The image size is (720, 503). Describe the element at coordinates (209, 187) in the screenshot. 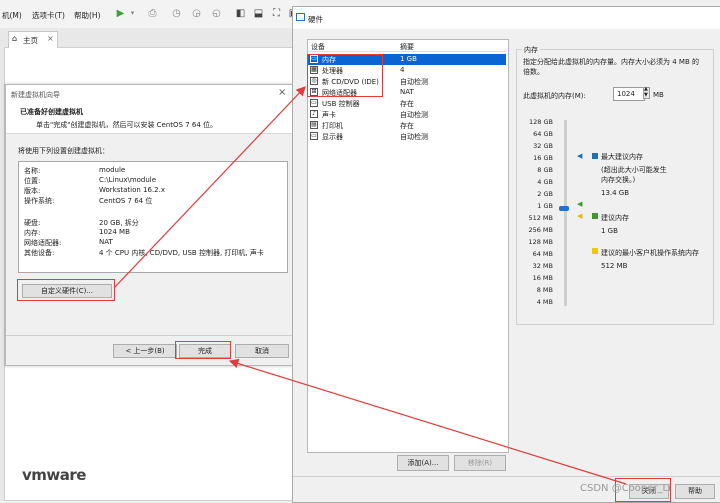

I see `arrow-customize-to-hardware` at that location.